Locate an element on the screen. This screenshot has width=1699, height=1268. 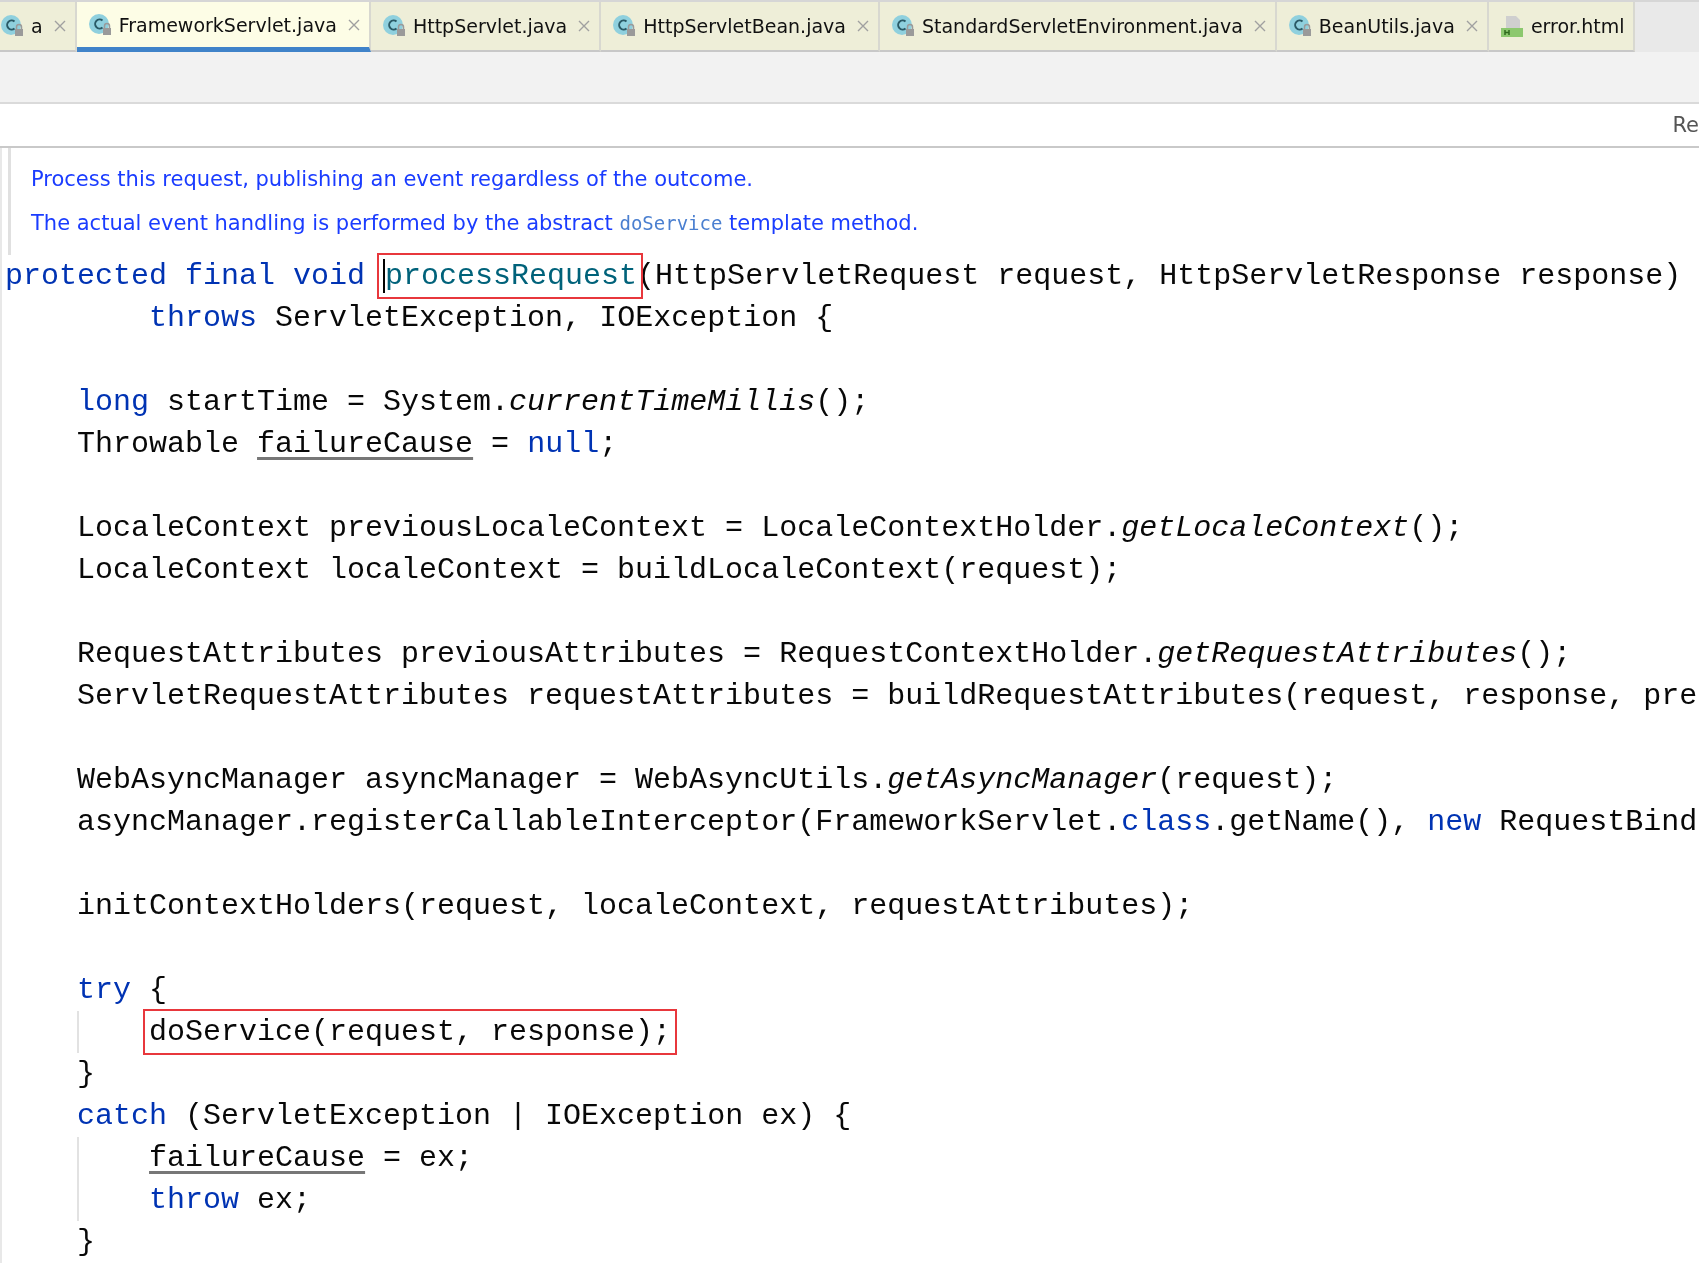
code-line: LocaleContext previousLocaleContext = LocaleContextHolder.getLocaleContext(); is located at coordinates (770, 528).